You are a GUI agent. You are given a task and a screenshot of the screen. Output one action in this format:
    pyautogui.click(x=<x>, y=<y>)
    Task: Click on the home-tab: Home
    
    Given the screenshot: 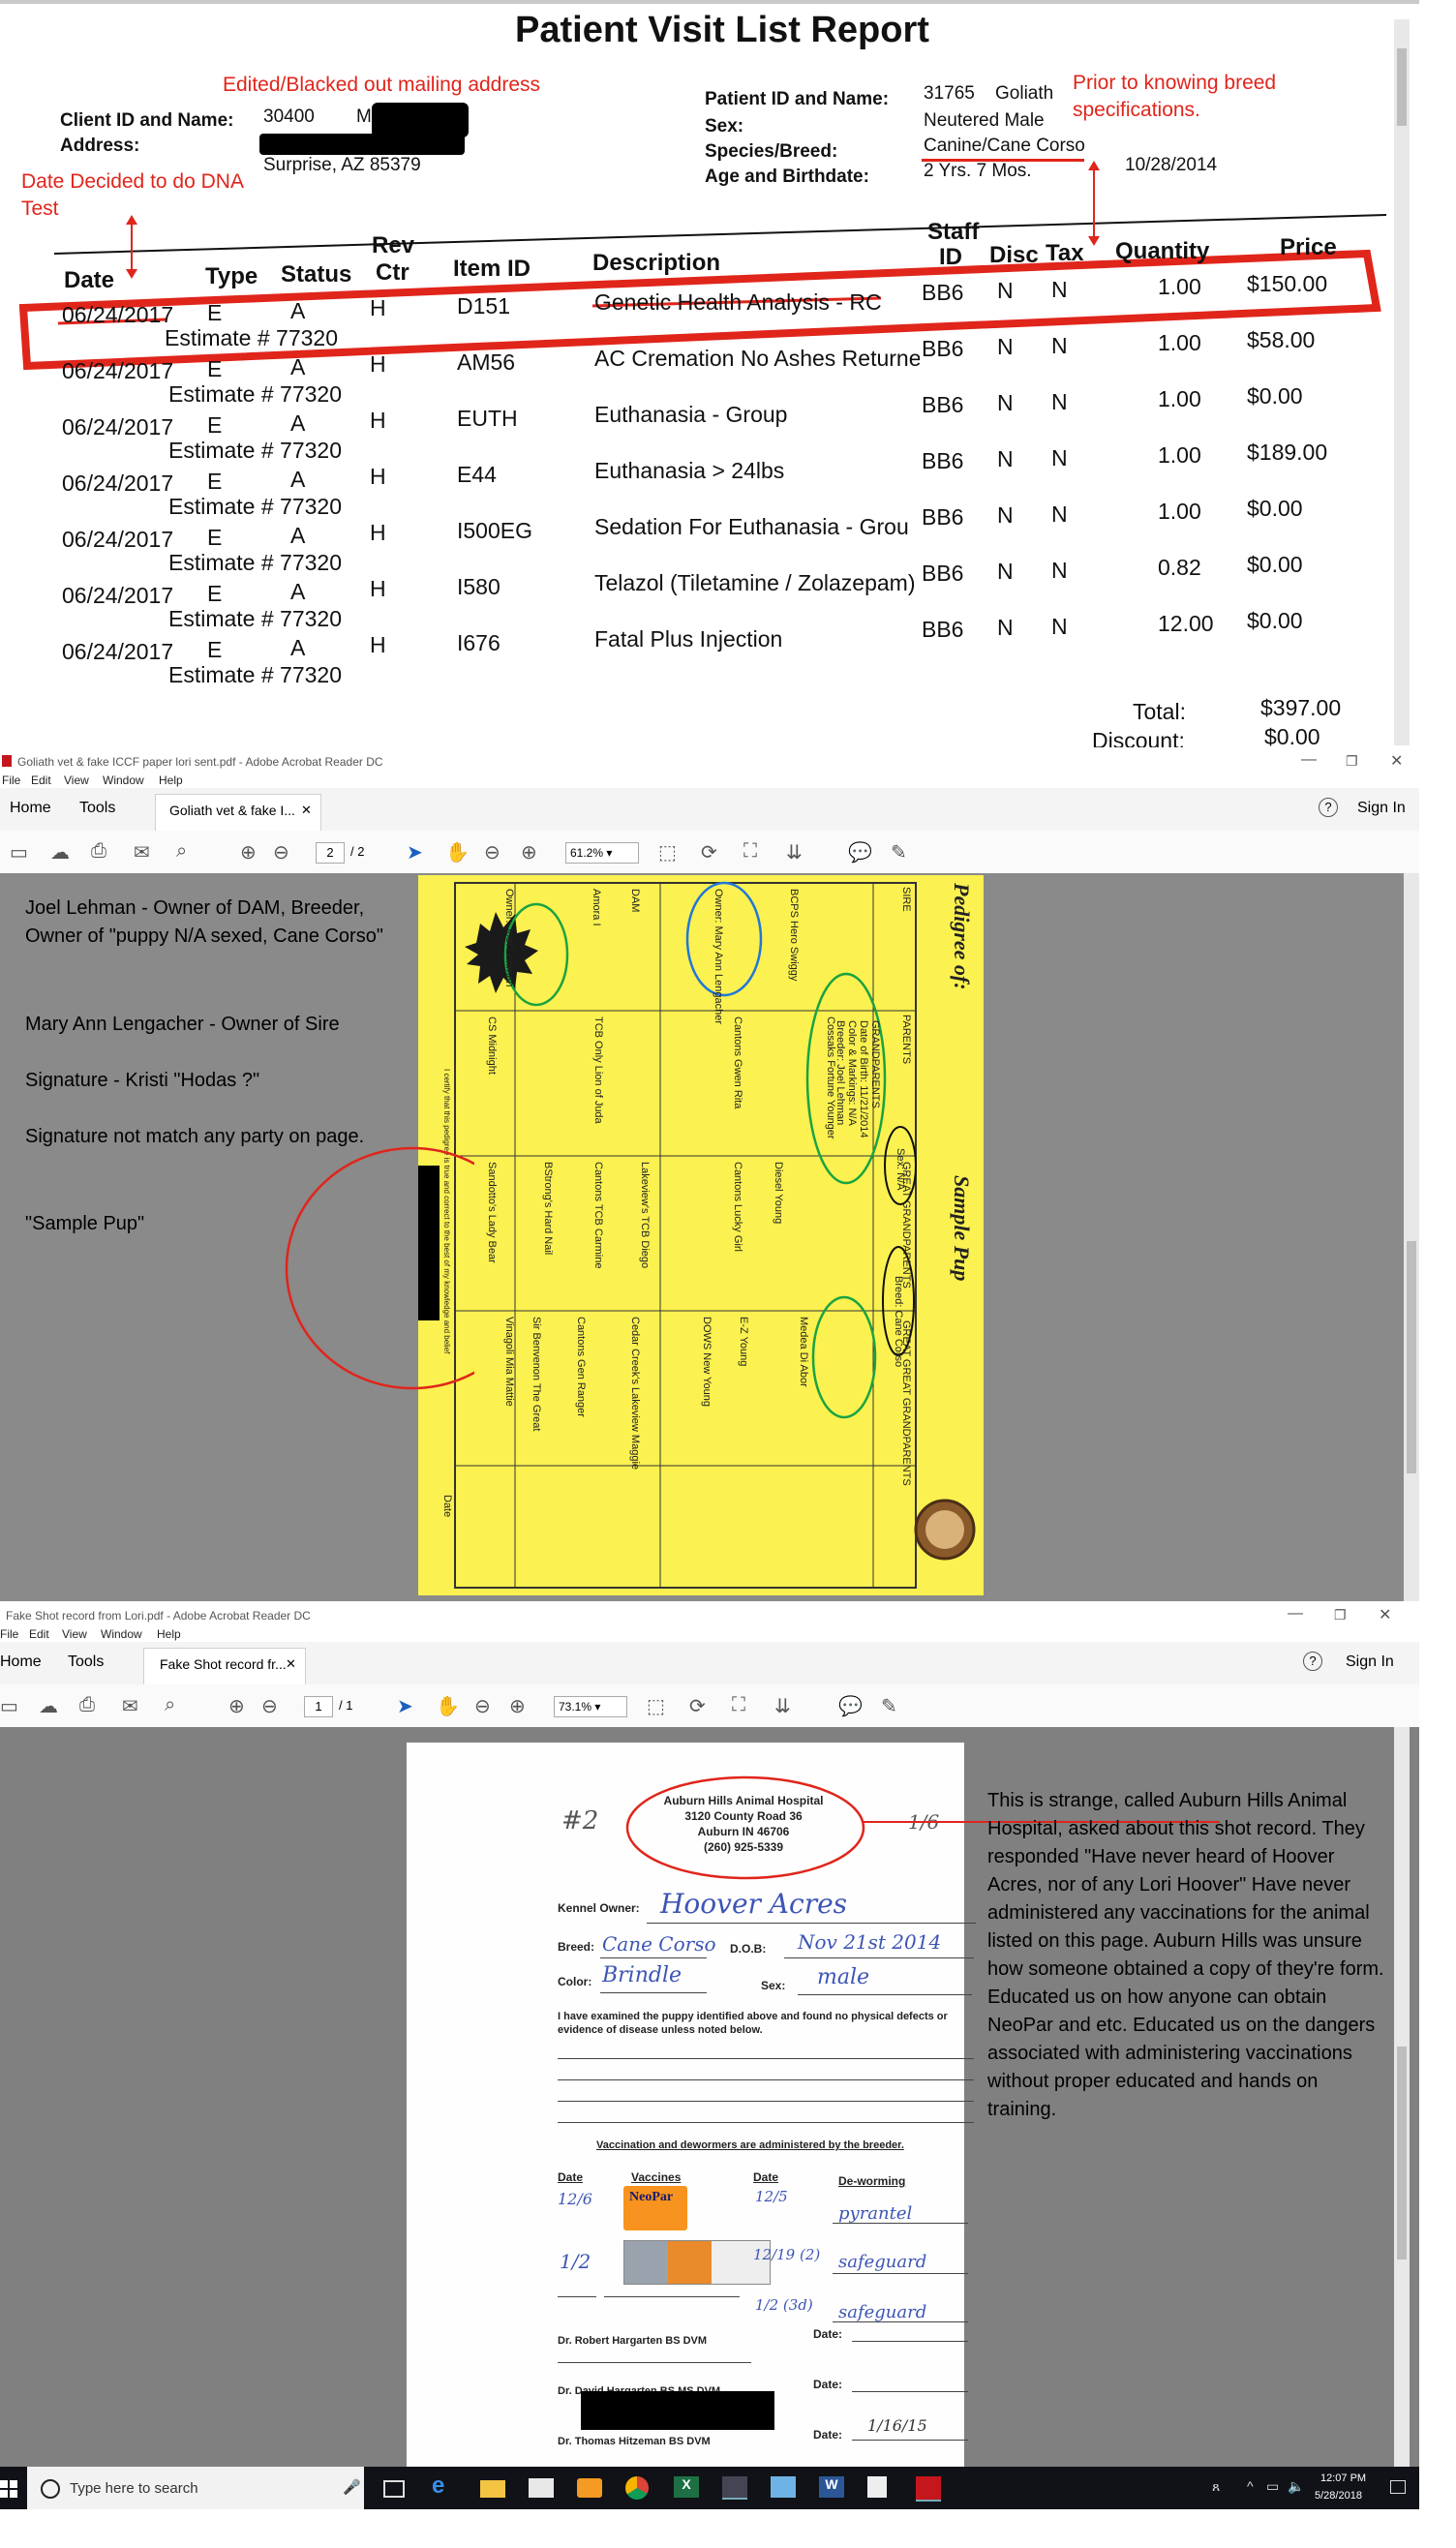 What is the action you would take?
    pyautogui.click(x=31, y=808)
    